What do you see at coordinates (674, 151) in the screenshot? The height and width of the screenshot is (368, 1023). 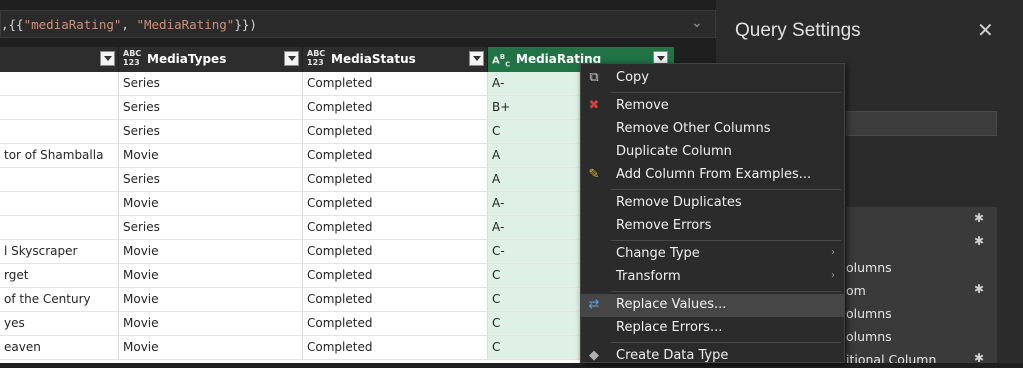 I see `menu-item-label: Duplicate Column` at bounding box center [674, 151].